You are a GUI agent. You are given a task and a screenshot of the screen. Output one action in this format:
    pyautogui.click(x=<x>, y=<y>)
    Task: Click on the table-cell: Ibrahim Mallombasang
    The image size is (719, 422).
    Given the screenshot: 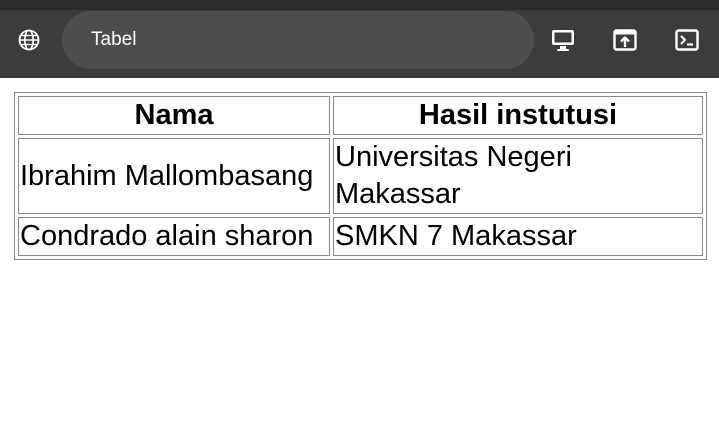 What is the action you would take?
    pyautogui.click(x=174, y=176)
    